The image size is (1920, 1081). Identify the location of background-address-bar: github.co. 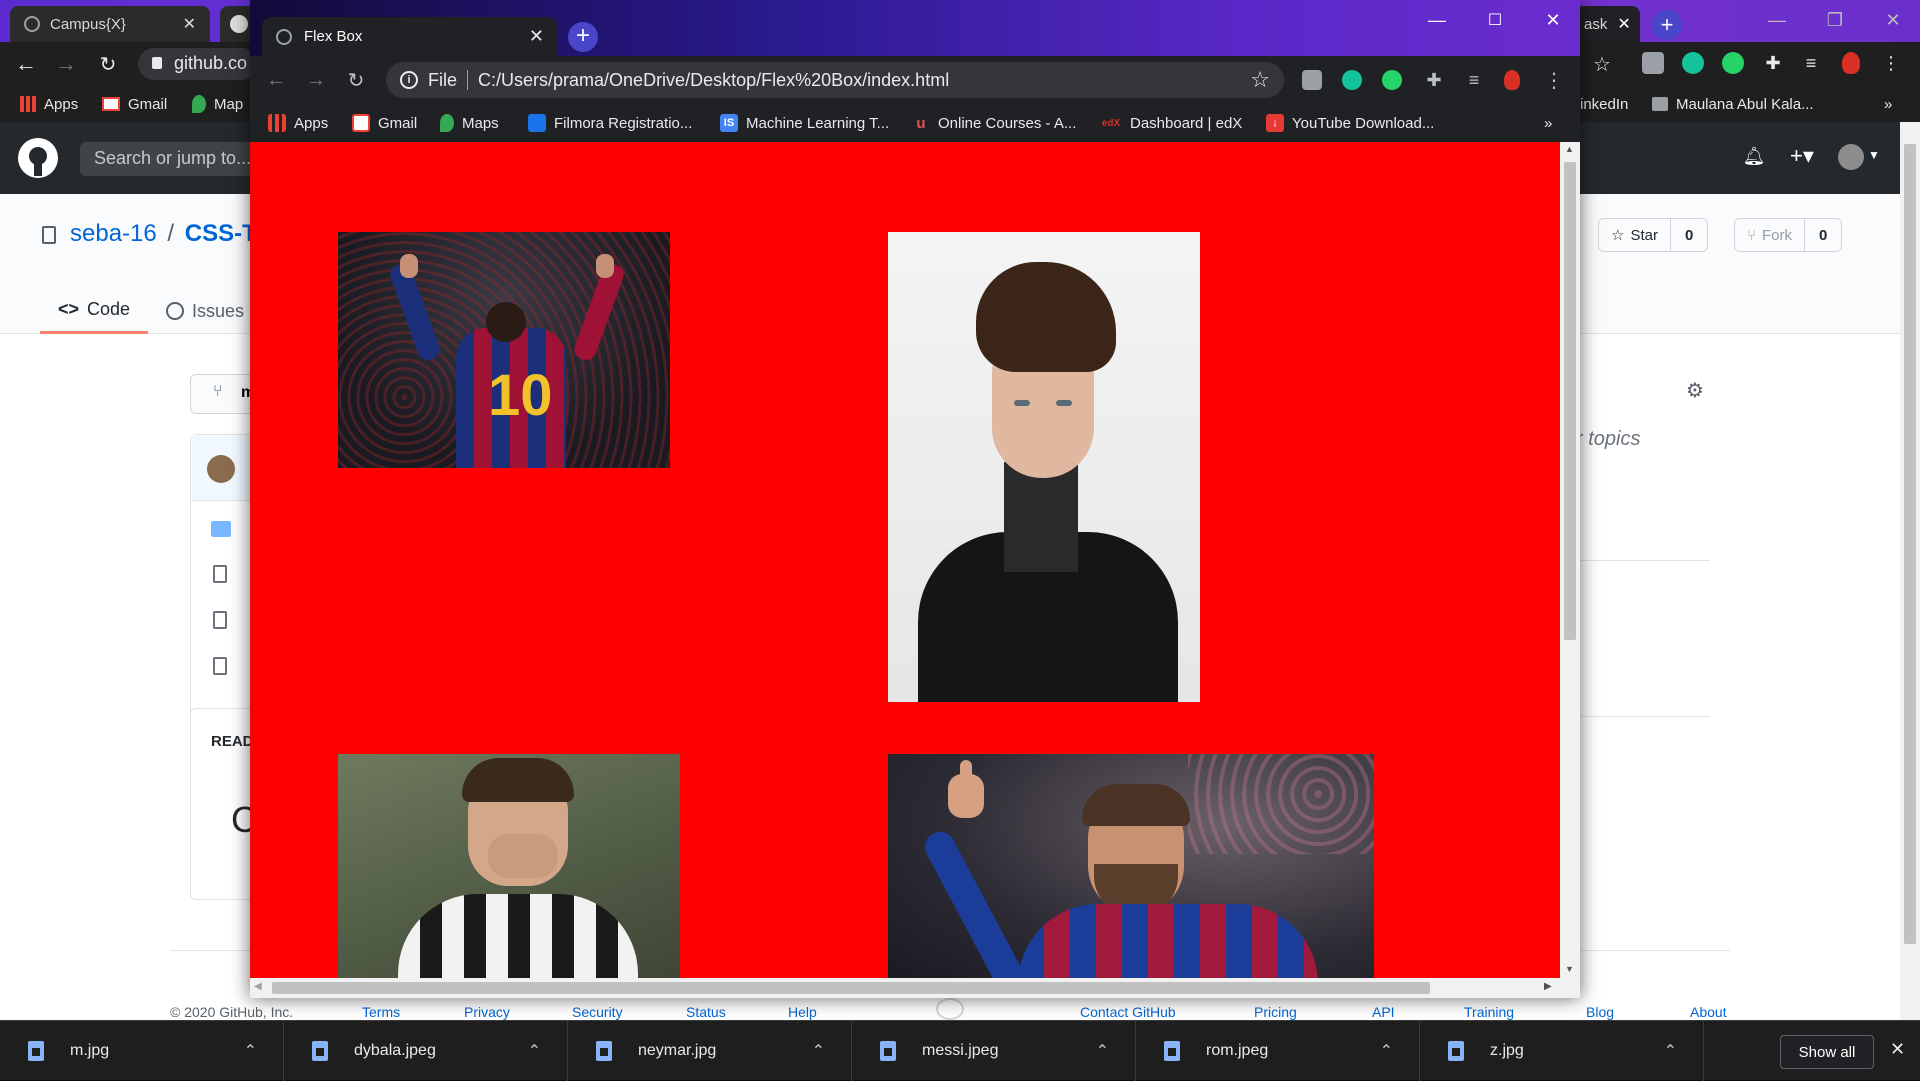
(198, 64).